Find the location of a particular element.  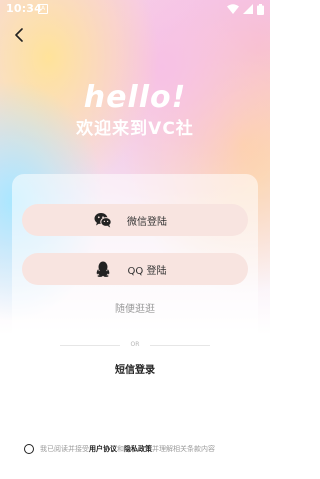

agreement-suffix: 并理解相关条款内容 is located at coordinates (183, 449).